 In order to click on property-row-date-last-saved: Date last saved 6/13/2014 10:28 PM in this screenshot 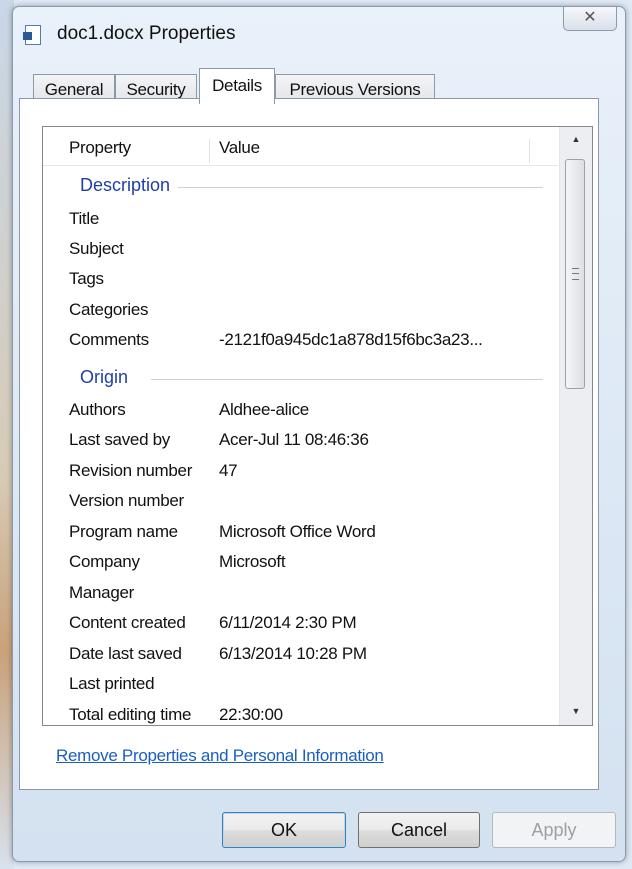, I will do `click(300, 658)`.